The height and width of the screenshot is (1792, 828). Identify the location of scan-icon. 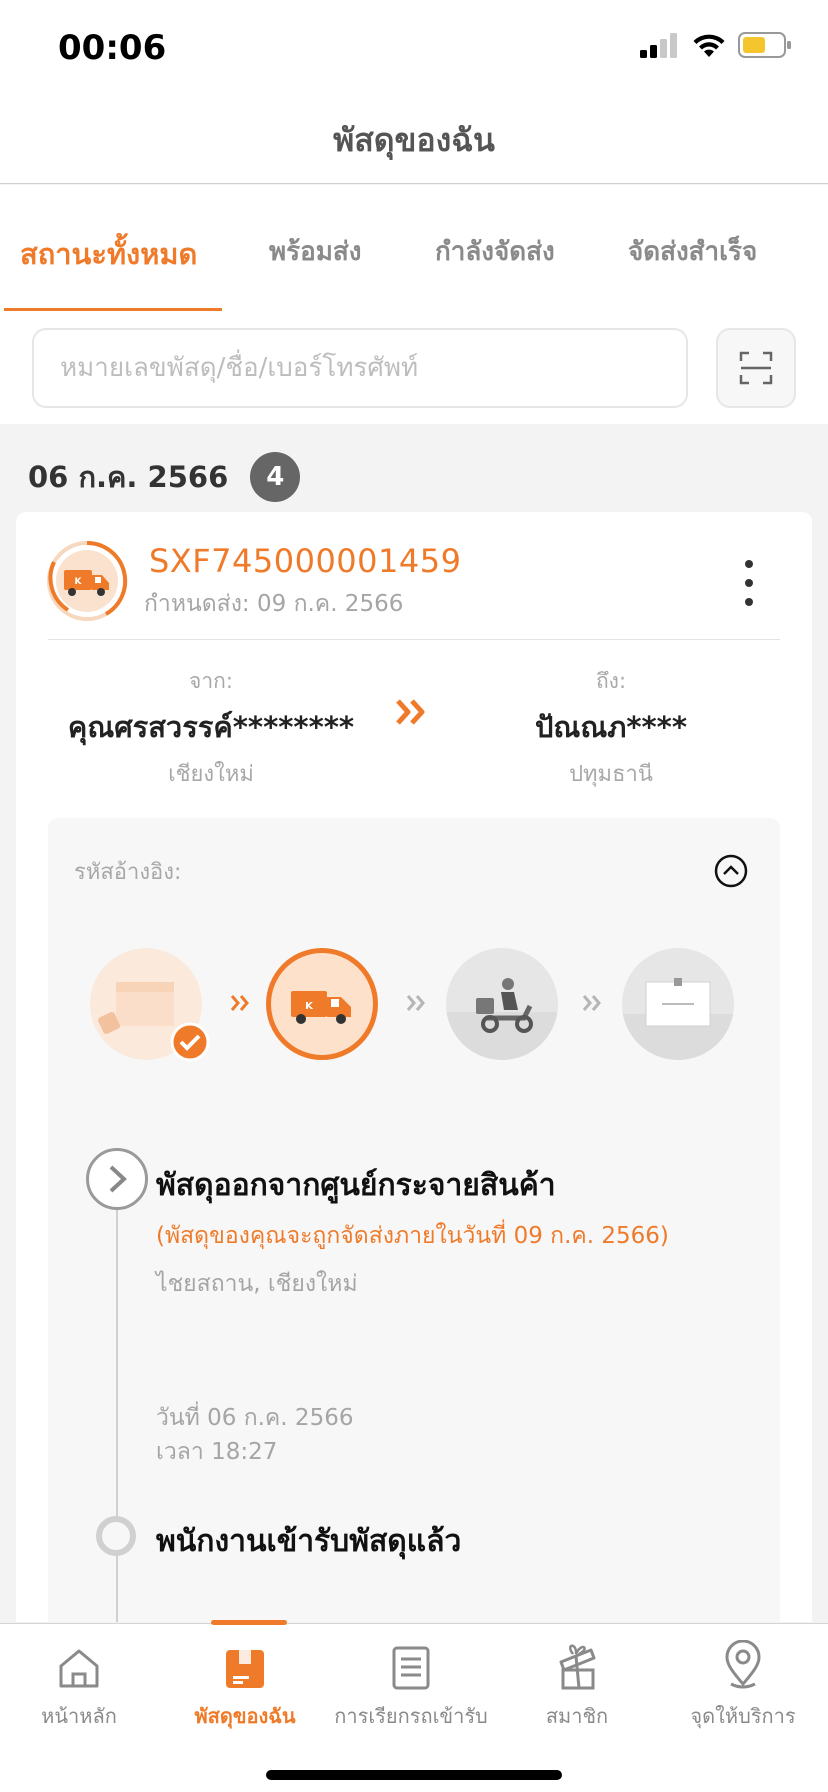
(756, 368).